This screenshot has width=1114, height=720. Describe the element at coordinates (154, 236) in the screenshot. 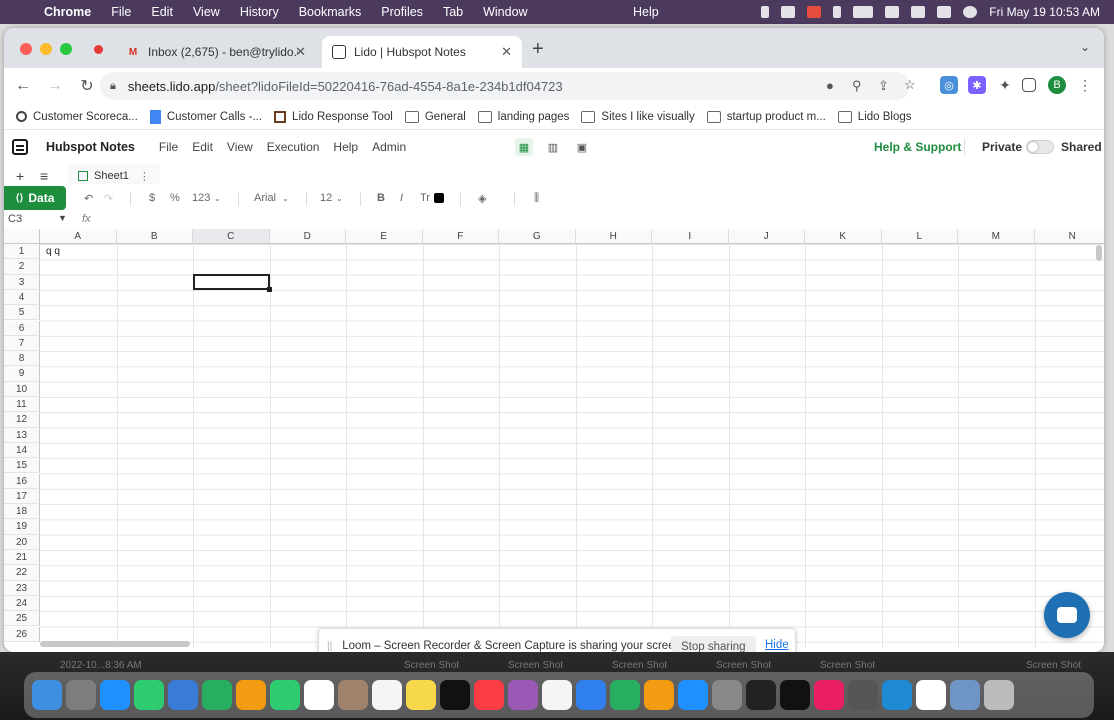

I see `column-header-b: B` at that location.